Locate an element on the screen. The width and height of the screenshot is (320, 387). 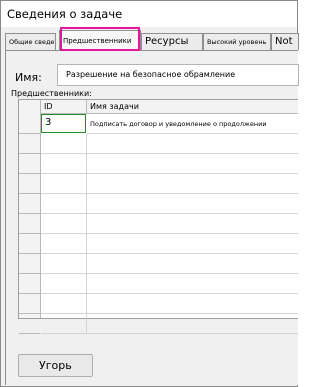
name-field: Разрешение на безопасное обрамление is located at coordinates (178, 75).